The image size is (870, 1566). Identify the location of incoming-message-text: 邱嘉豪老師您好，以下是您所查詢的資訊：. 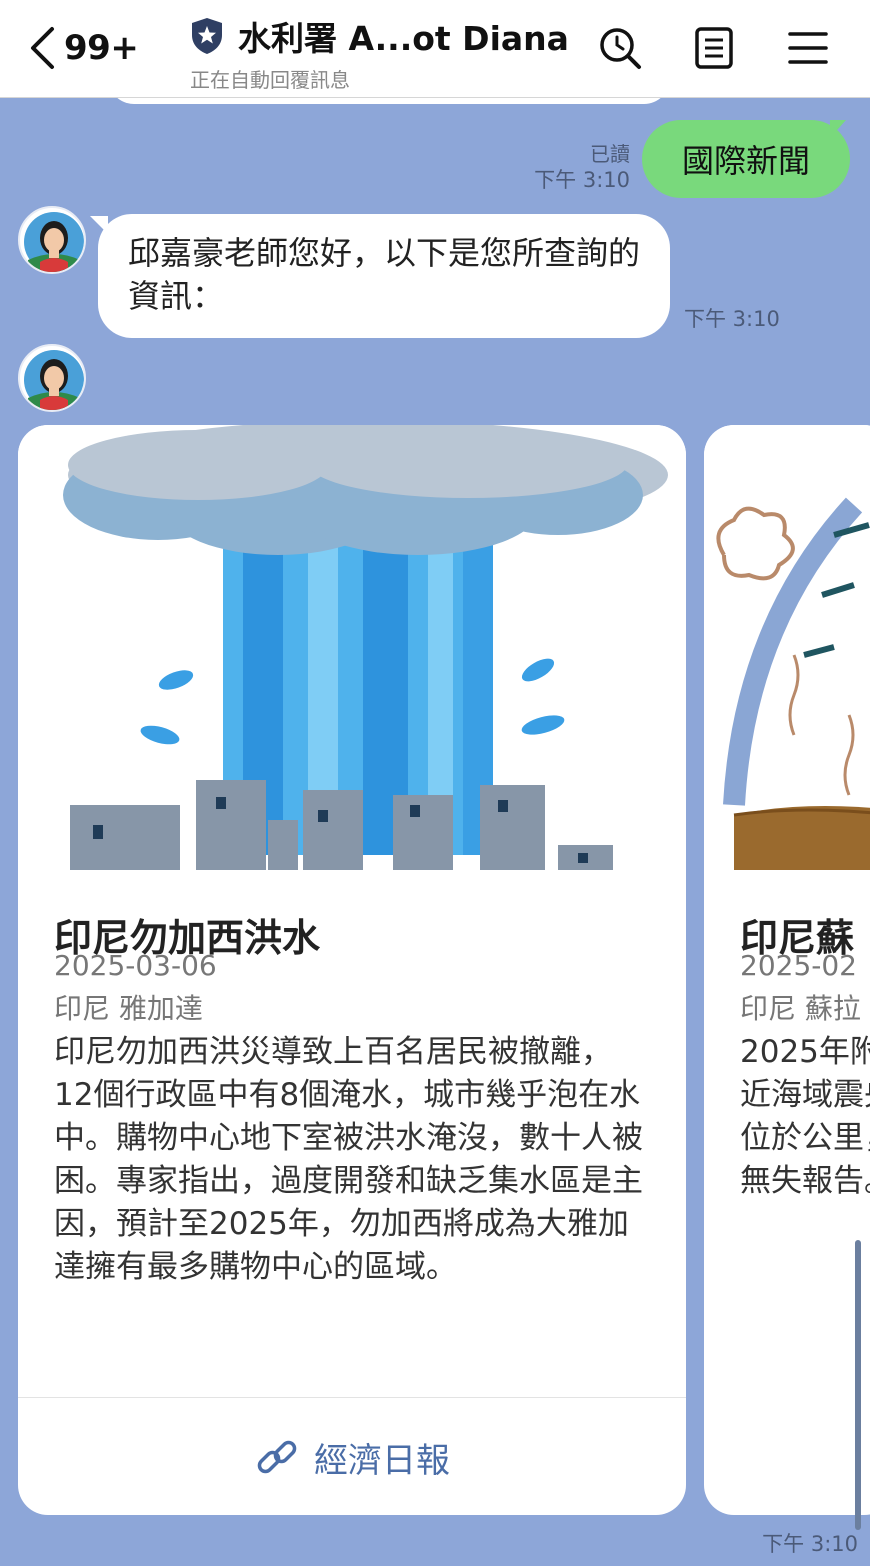
(384, 274).